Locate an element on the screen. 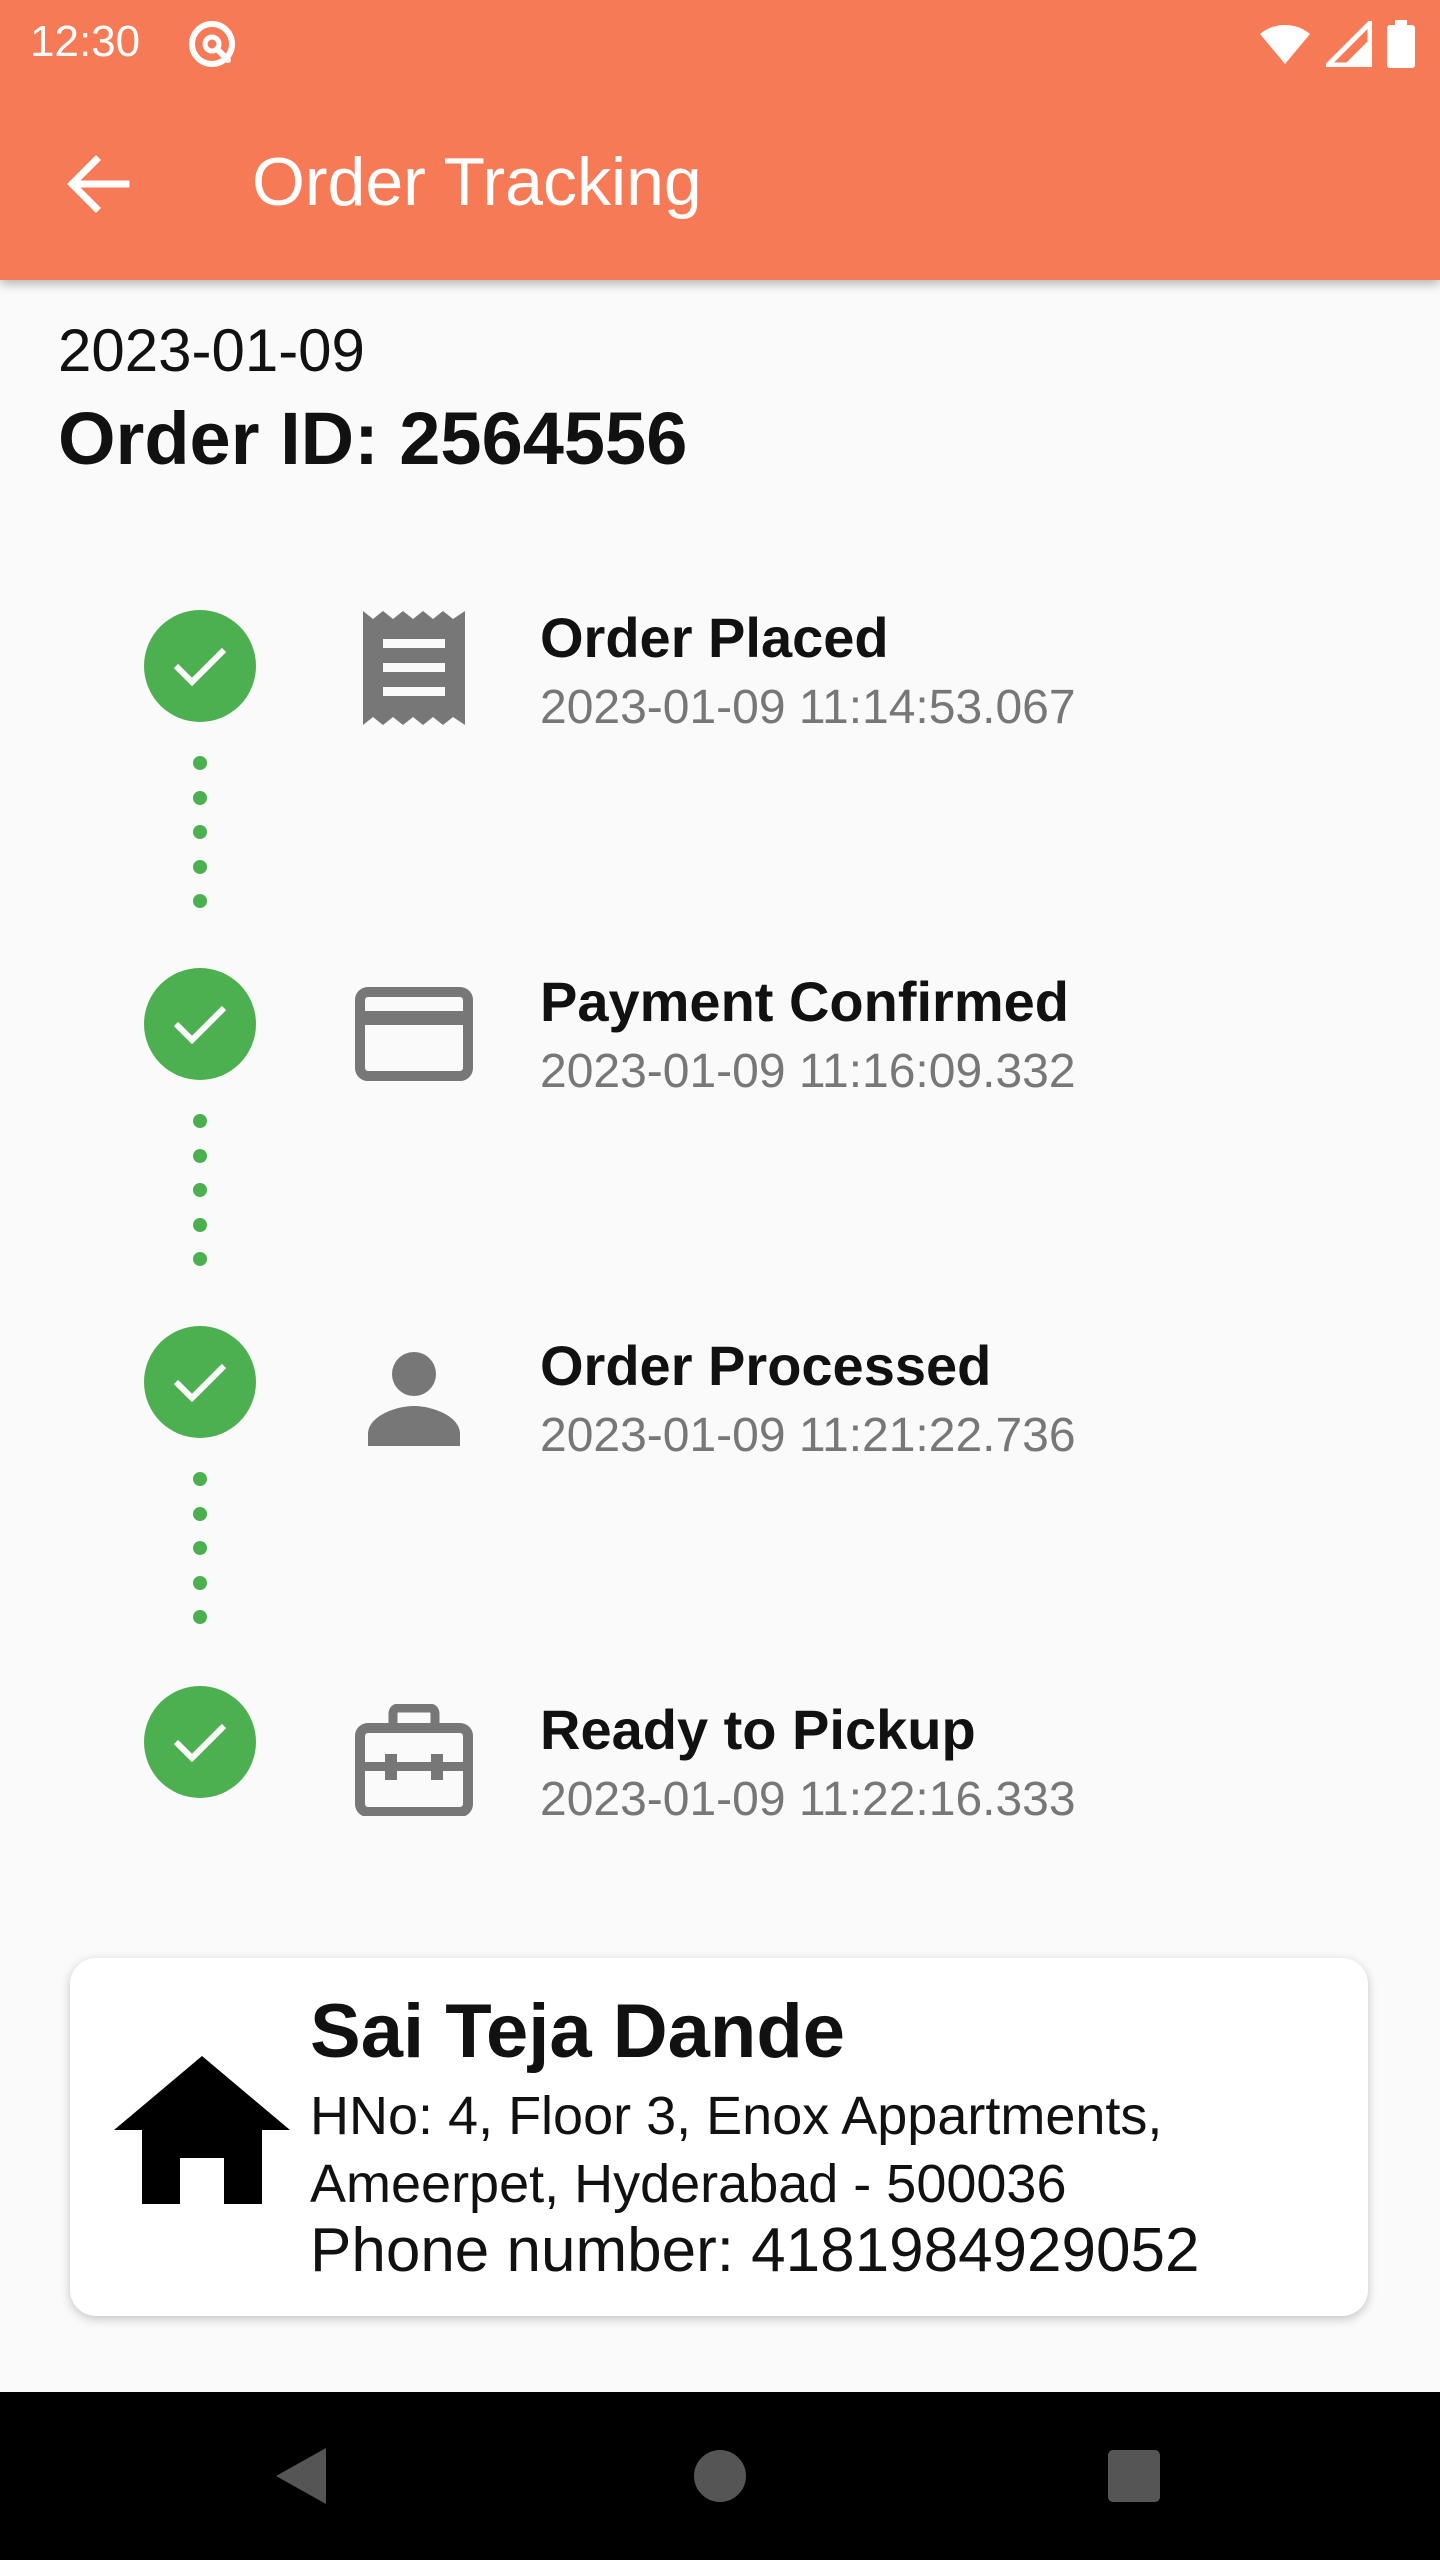 This screenshot has height=2560, width=1440. nav-home-button is located at coordinates (720, 2476).